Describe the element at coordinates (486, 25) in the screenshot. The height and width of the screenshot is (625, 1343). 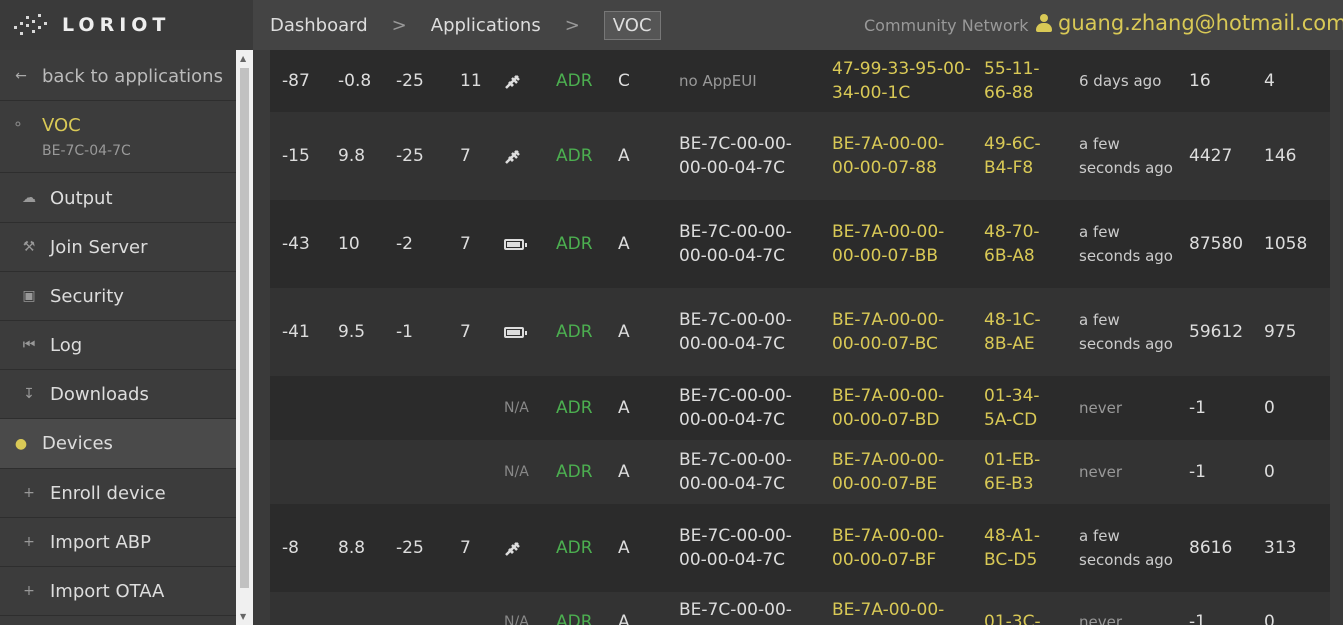
I see `breadcrumb-applications: Applications` at that location.